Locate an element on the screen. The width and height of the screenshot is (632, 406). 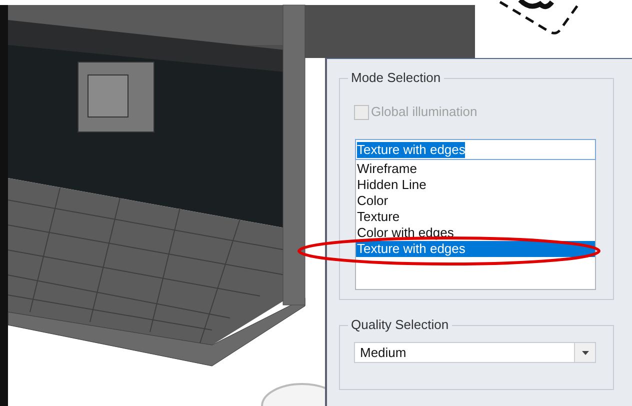
mode-input-field: Texture with edges is located at coordinates (475, 149).